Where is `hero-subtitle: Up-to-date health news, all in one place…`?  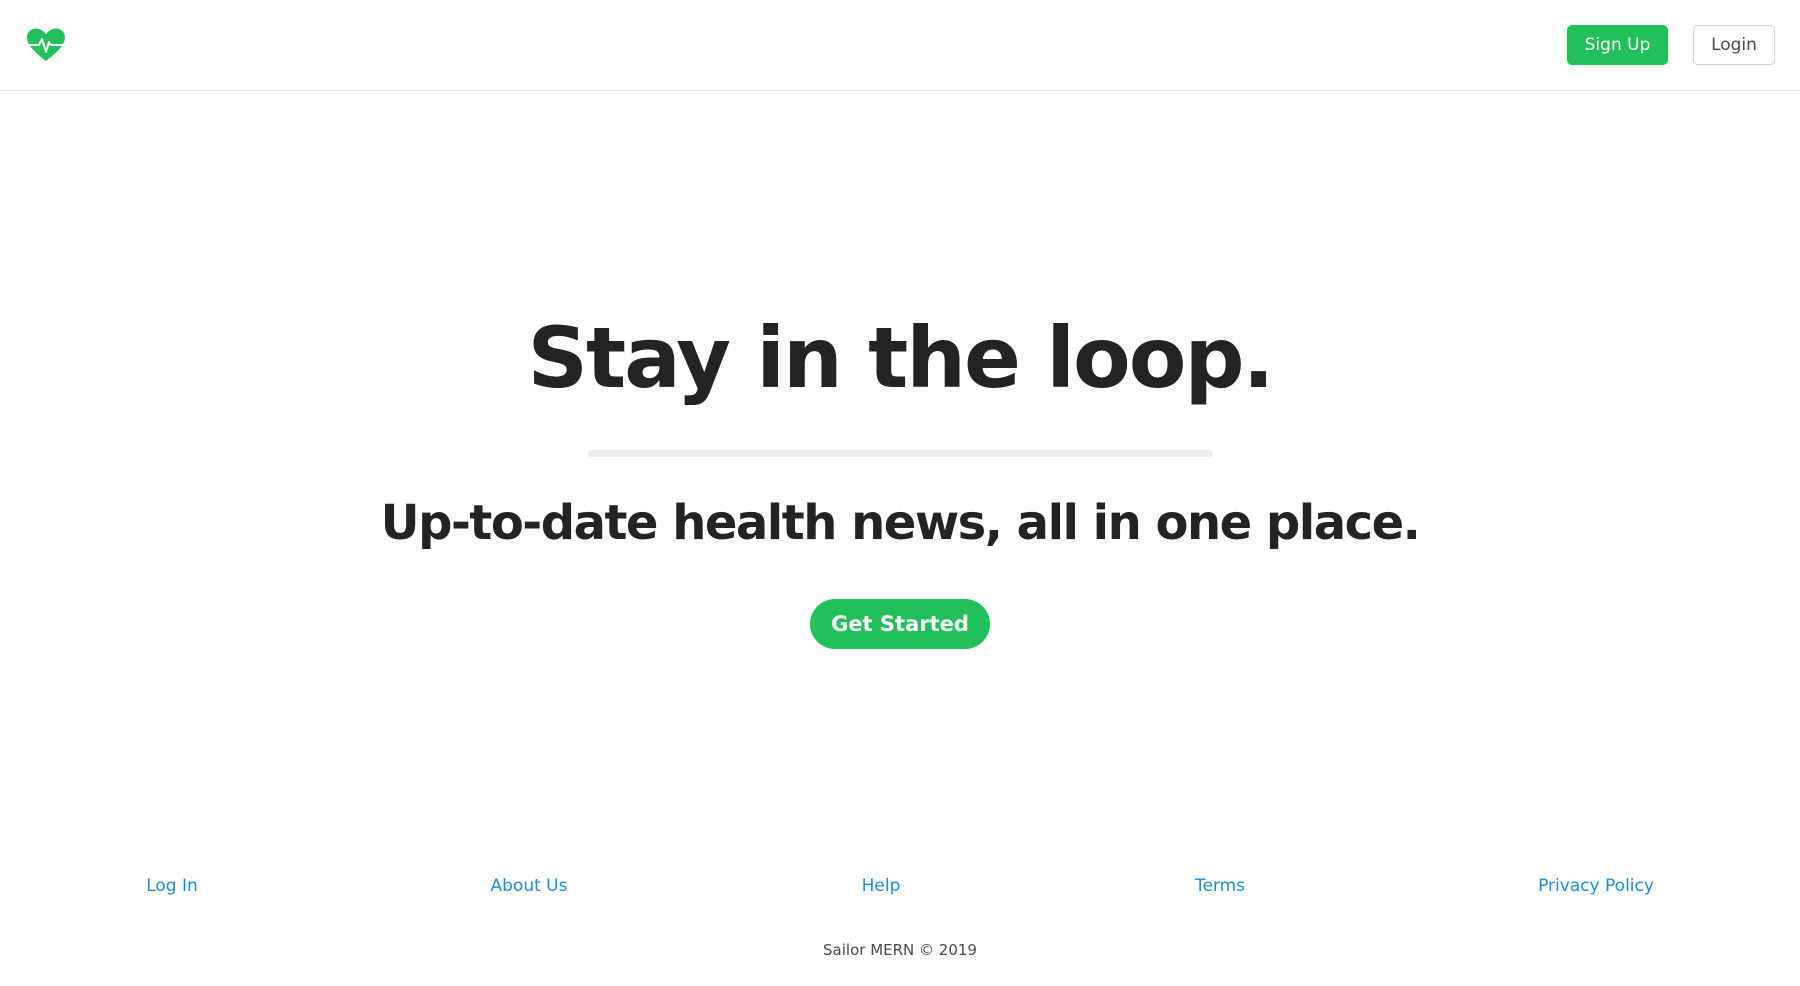 hero-subtitle: Up-to-date health news, all in one place… is located at coordinates (900, 523).